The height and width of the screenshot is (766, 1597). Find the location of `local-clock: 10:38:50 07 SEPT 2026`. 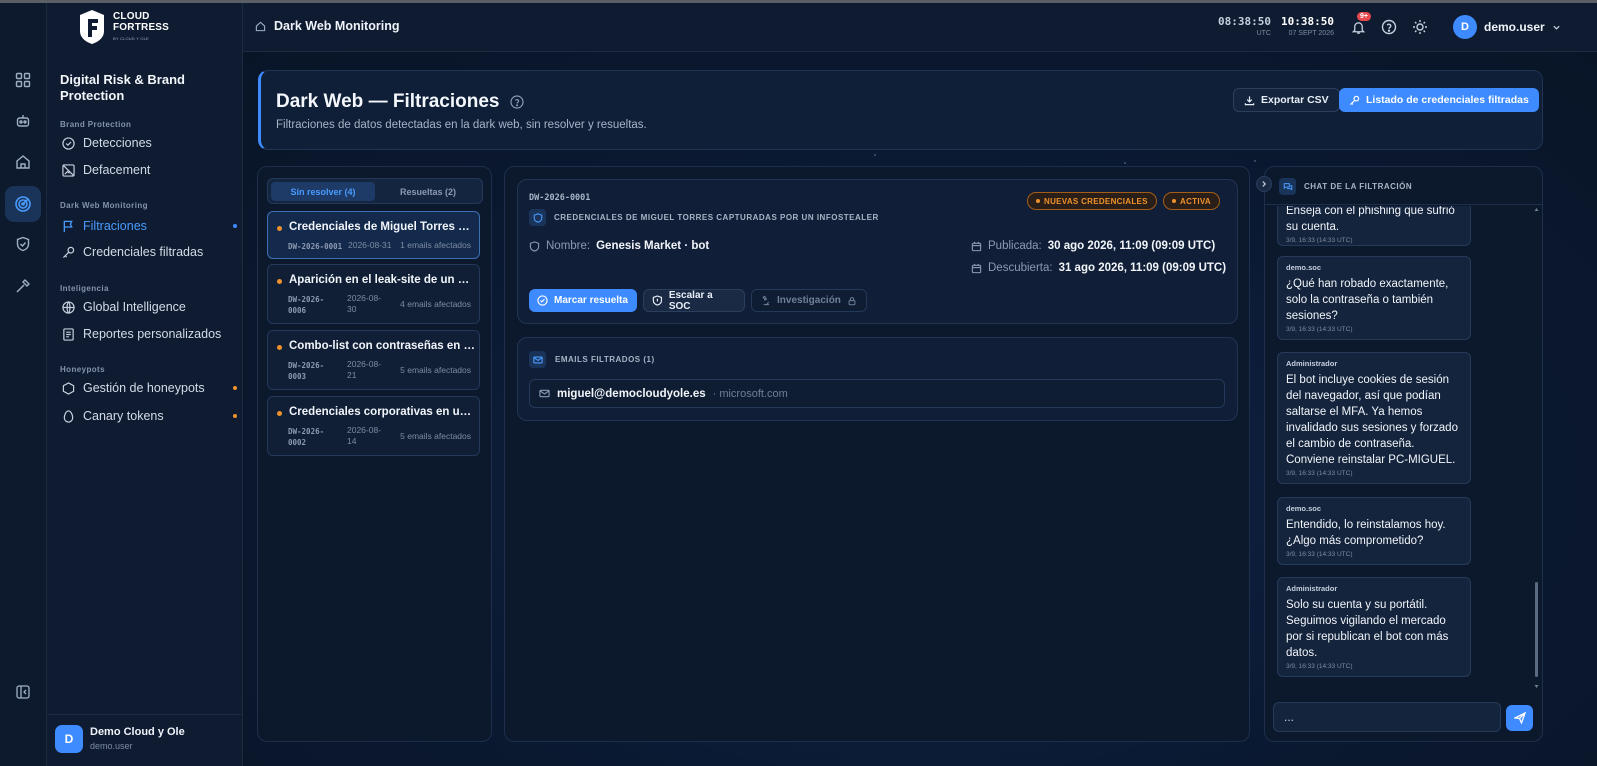

local-clock: 10:38:50 07 SEPT 2026 is located at coordinates (1307, 26).